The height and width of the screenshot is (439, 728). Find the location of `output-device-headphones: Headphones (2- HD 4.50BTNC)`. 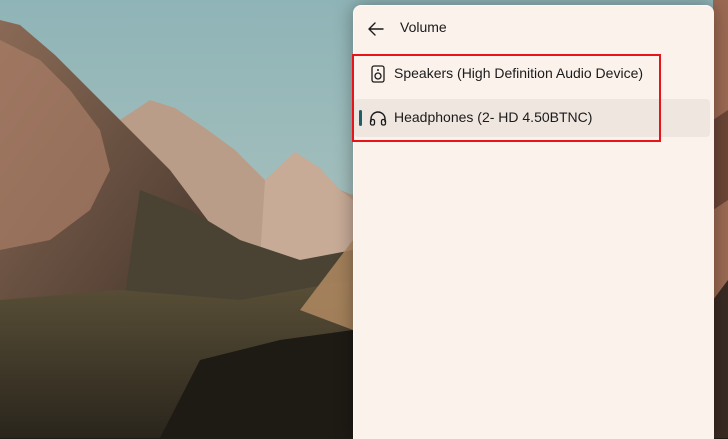

output-device-headphones: Headphones (2- HD 4.50BTNC) is located at coordinates (532, 118).